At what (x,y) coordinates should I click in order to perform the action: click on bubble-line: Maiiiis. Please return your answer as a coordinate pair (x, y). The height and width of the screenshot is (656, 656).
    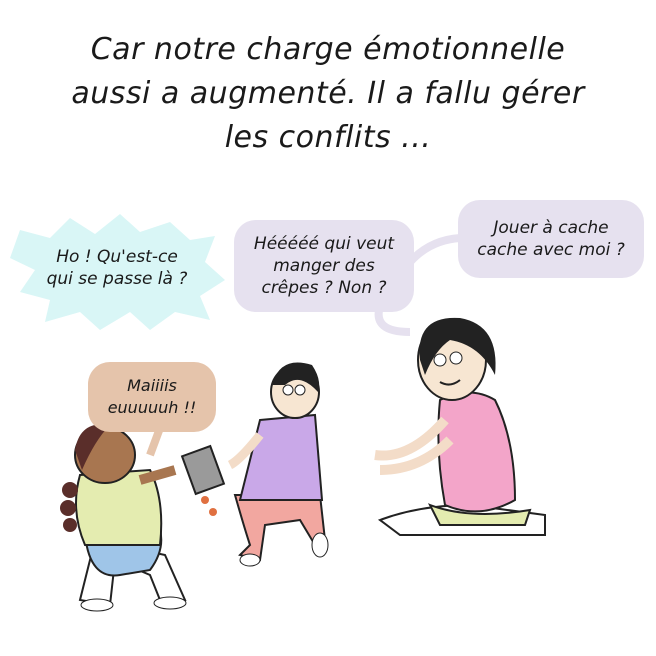
    Looking at the image, I should click on (152, 385).